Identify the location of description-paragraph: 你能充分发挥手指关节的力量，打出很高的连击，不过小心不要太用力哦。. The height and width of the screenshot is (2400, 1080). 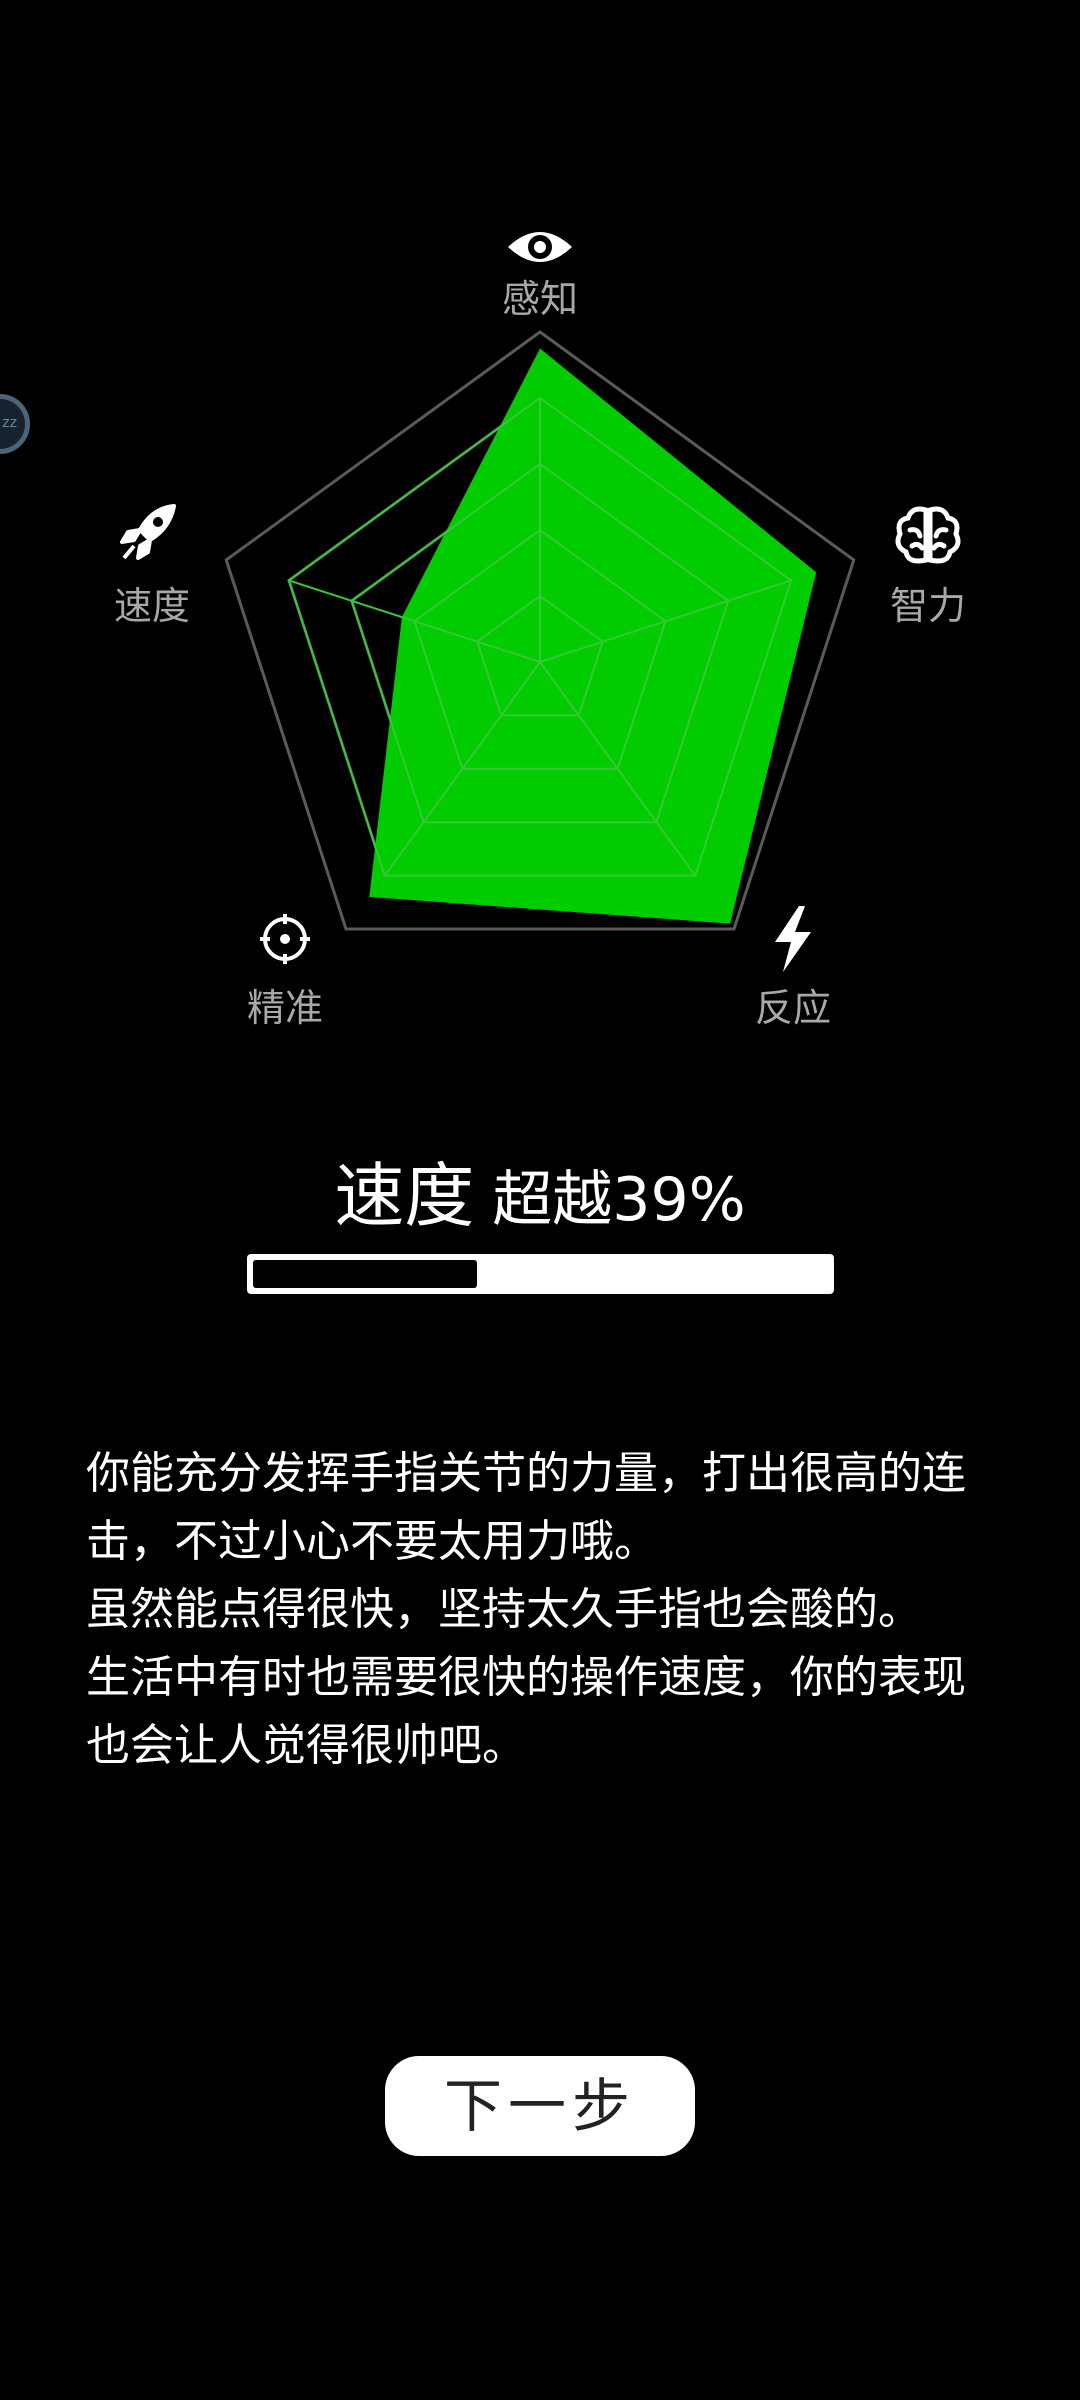
(526, 1507).